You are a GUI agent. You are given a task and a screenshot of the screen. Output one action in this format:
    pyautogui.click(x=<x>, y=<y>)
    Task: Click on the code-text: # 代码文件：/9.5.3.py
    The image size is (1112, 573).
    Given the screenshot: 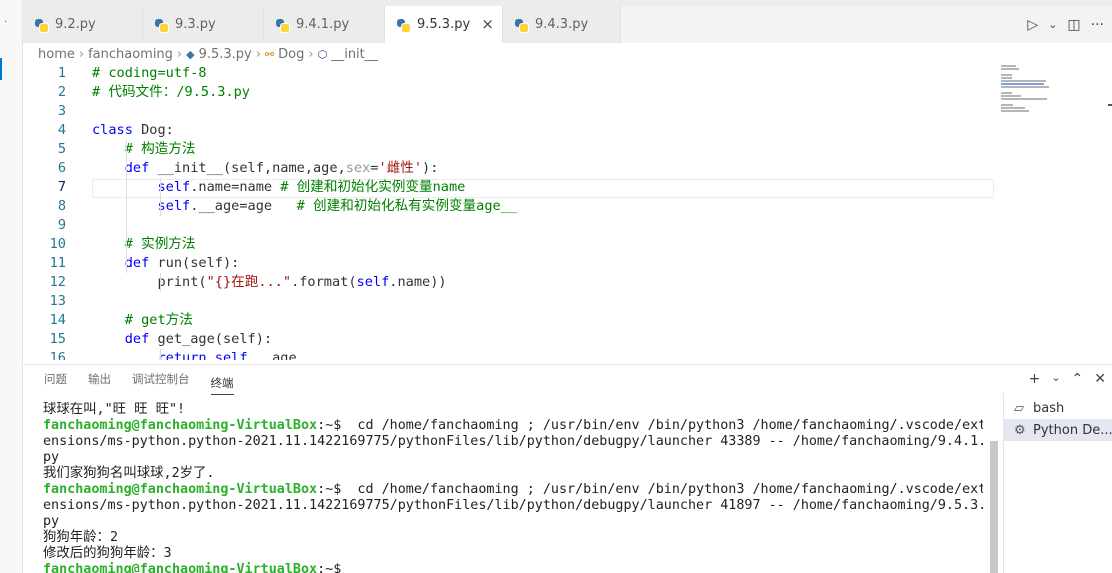 What is the action you would take?
    pyautogui.click(x=171, y=92)
    